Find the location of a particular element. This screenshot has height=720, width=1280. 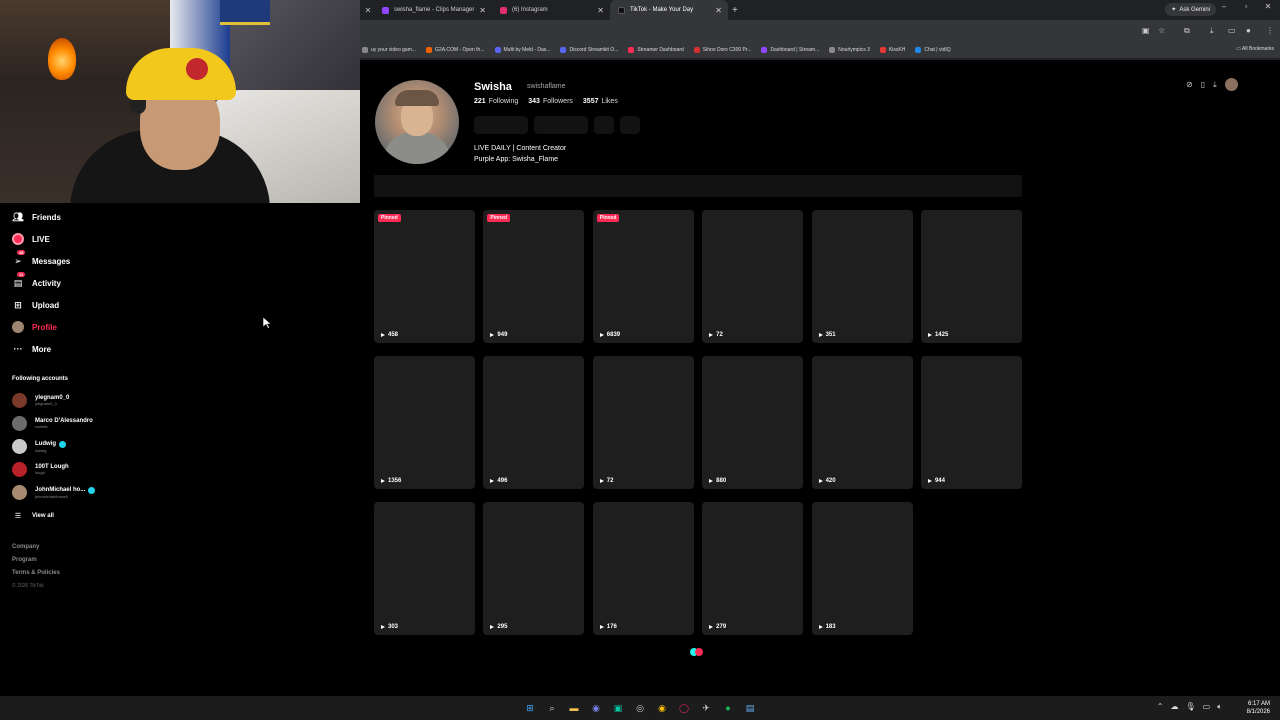

video-card: 351 is located at coordinates (862, 276).